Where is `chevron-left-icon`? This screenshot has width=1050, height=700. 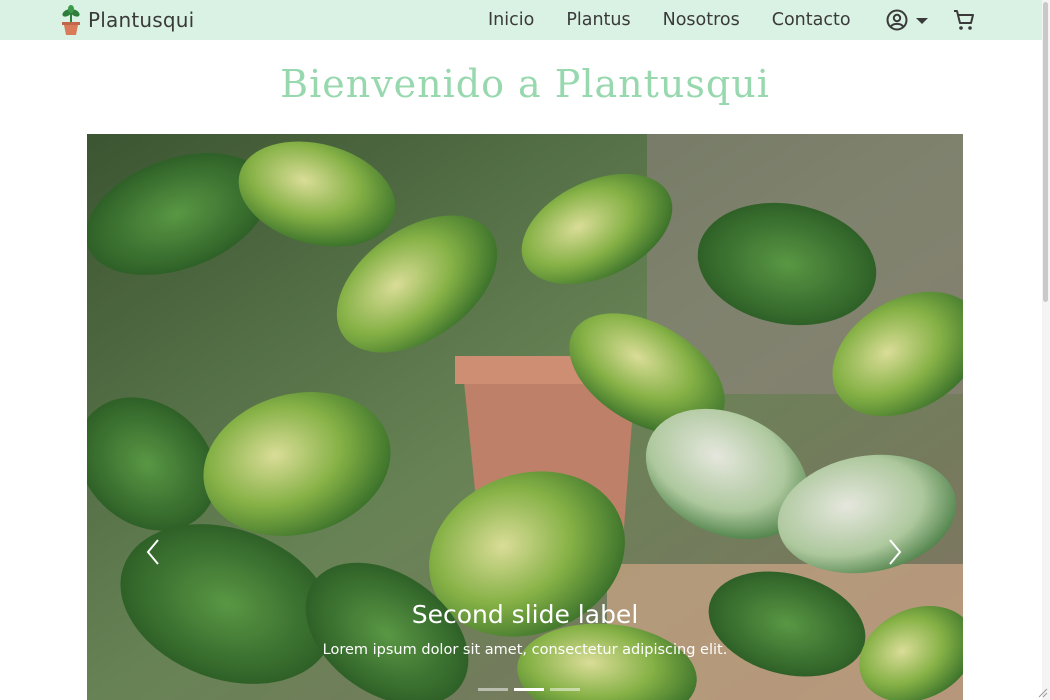 chevron-left-icon is located at coordinates (152, 552).